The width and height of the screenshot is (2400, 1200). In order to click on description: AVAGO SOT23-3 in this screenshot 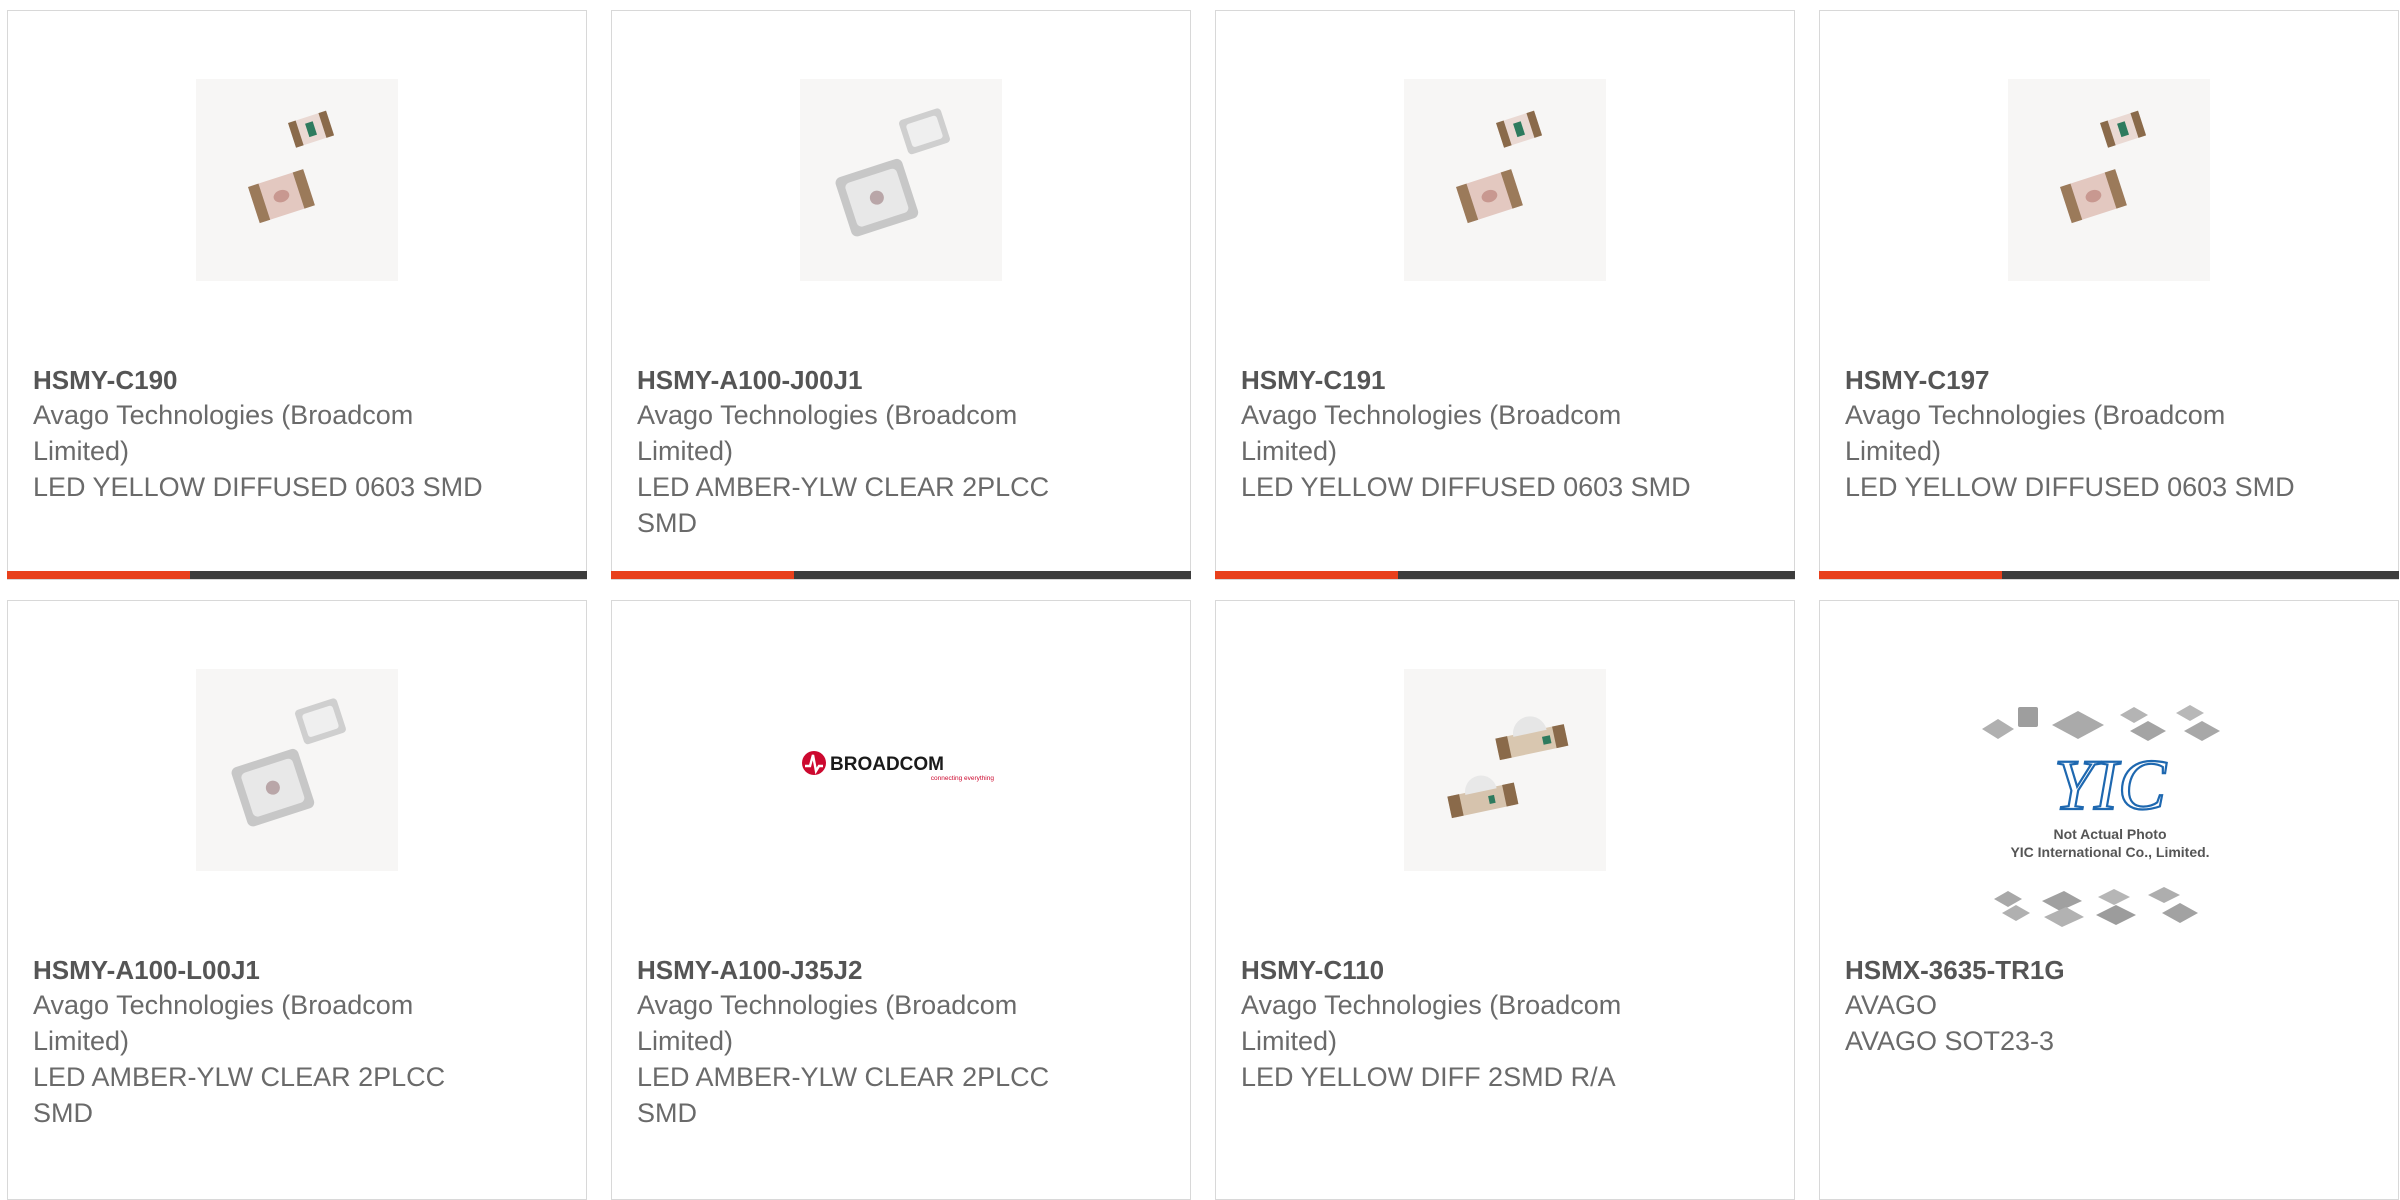, I will do `click(1950, 1041)`.